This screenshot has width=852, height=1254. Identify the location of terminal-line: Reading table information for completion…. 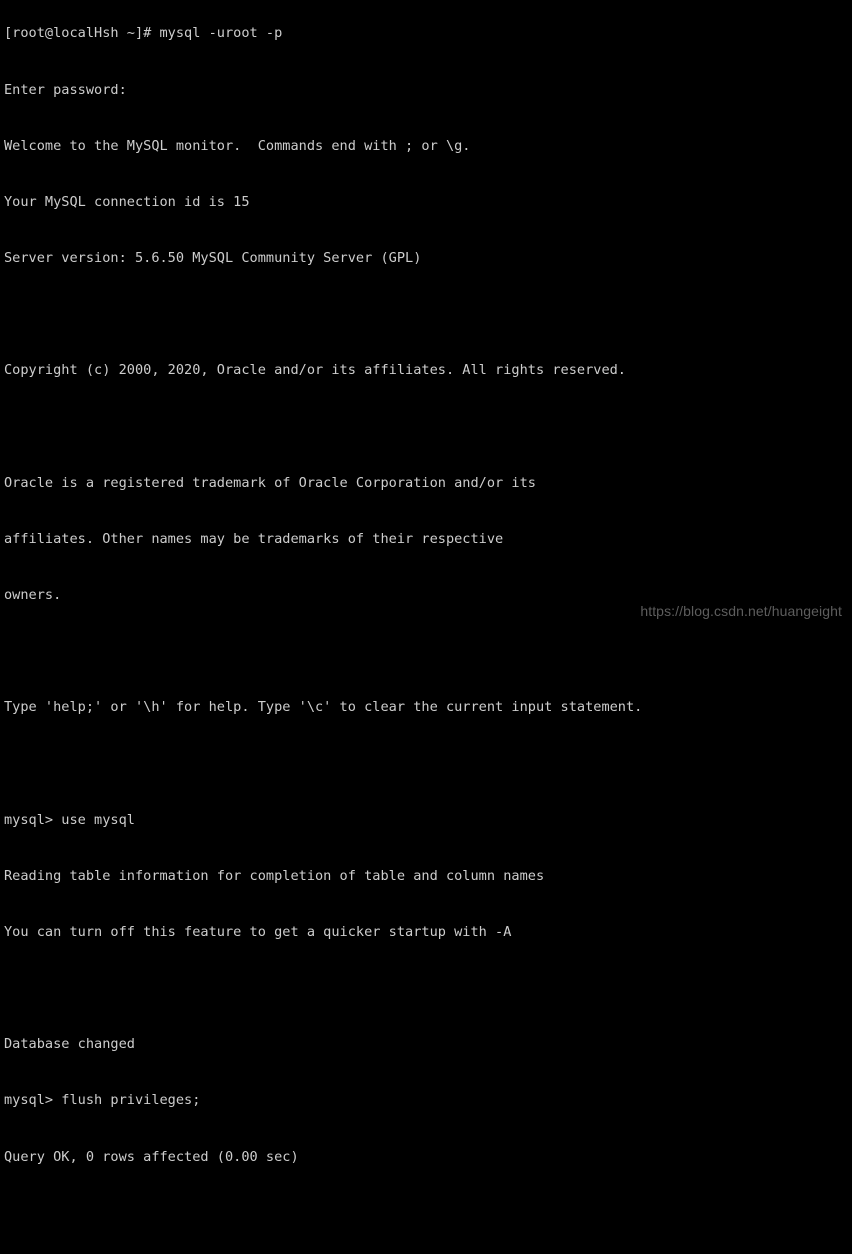
(274, 875).